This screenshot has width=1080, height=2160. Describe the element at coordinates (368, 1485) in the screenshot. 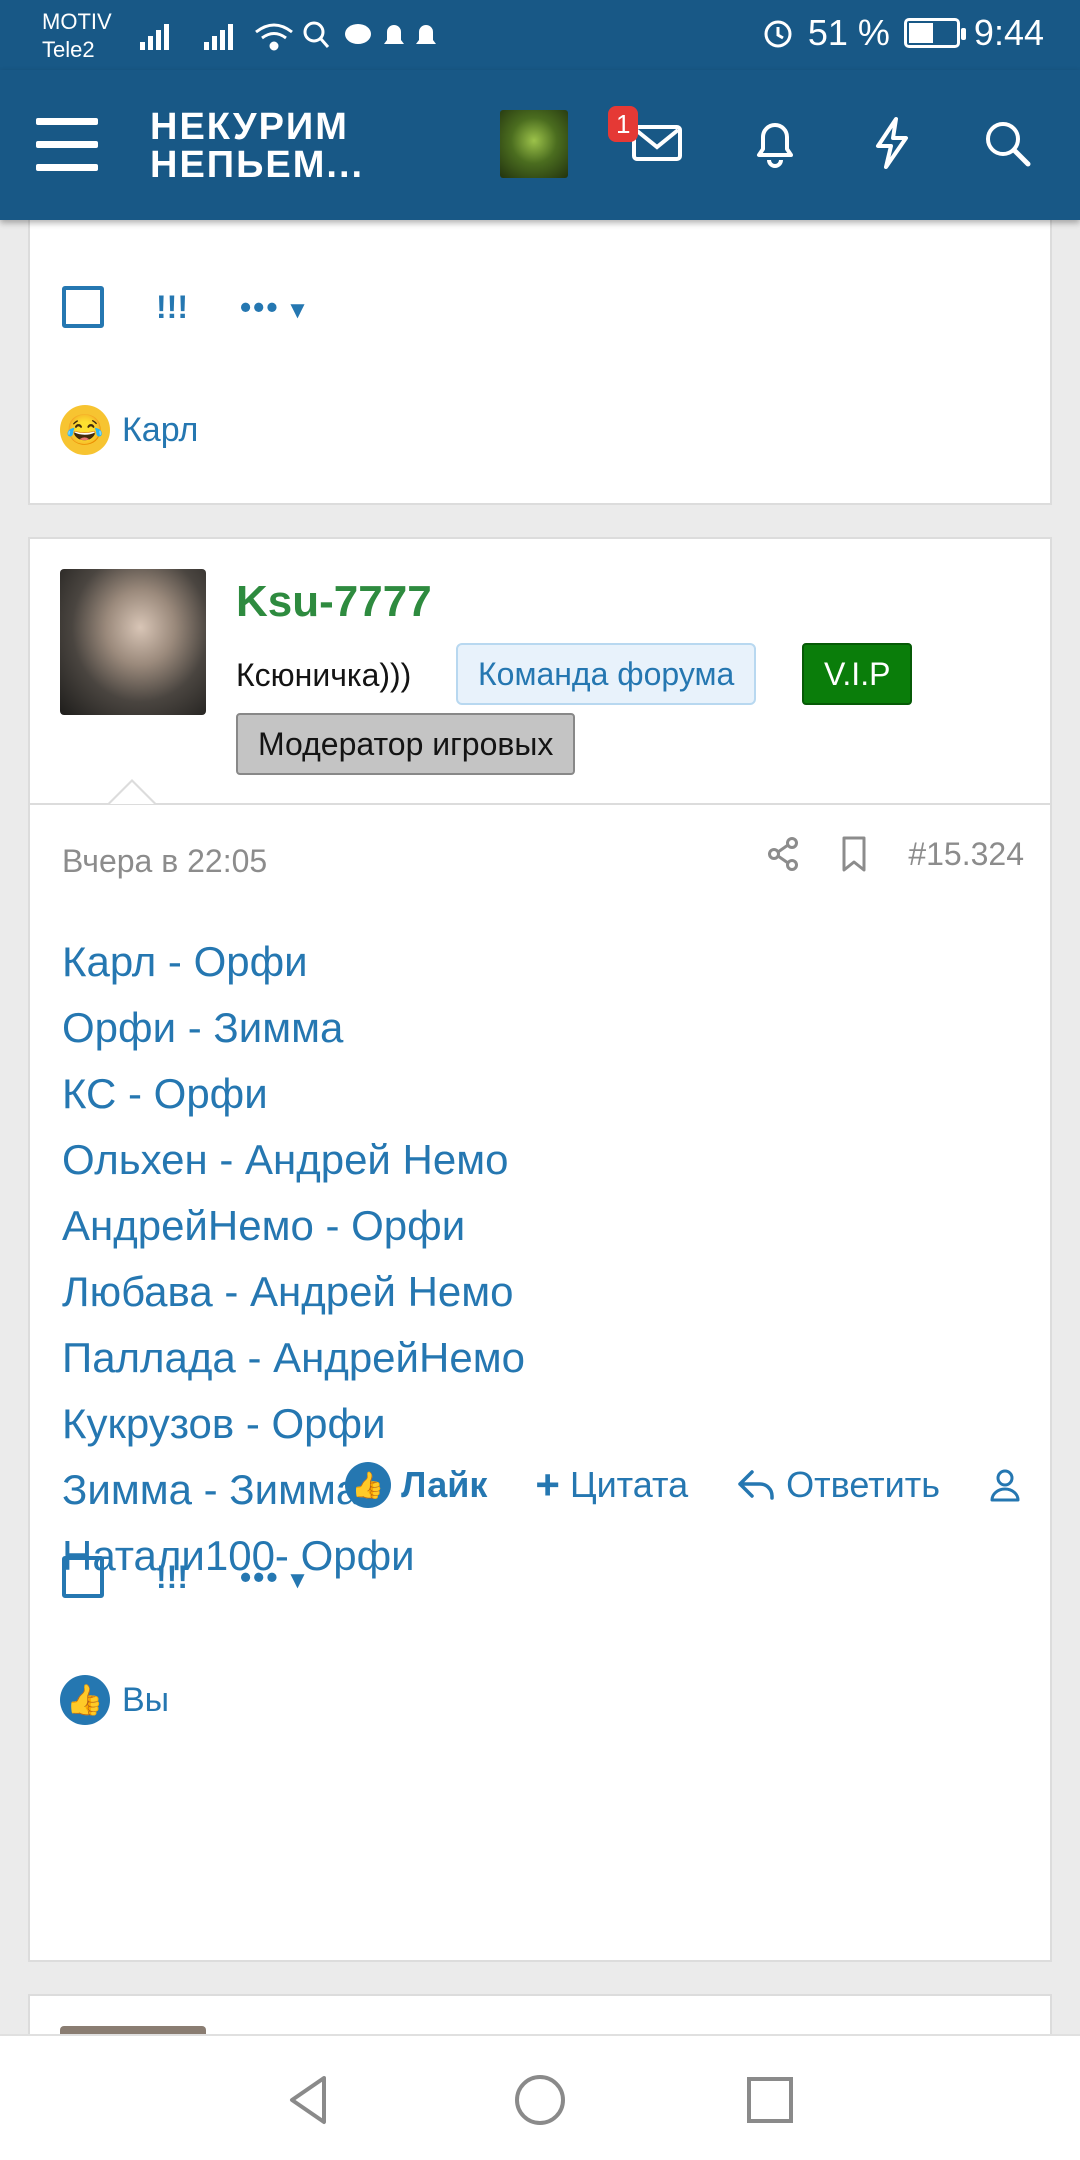

I see `thumbs-up-icon: 👍` at that location.